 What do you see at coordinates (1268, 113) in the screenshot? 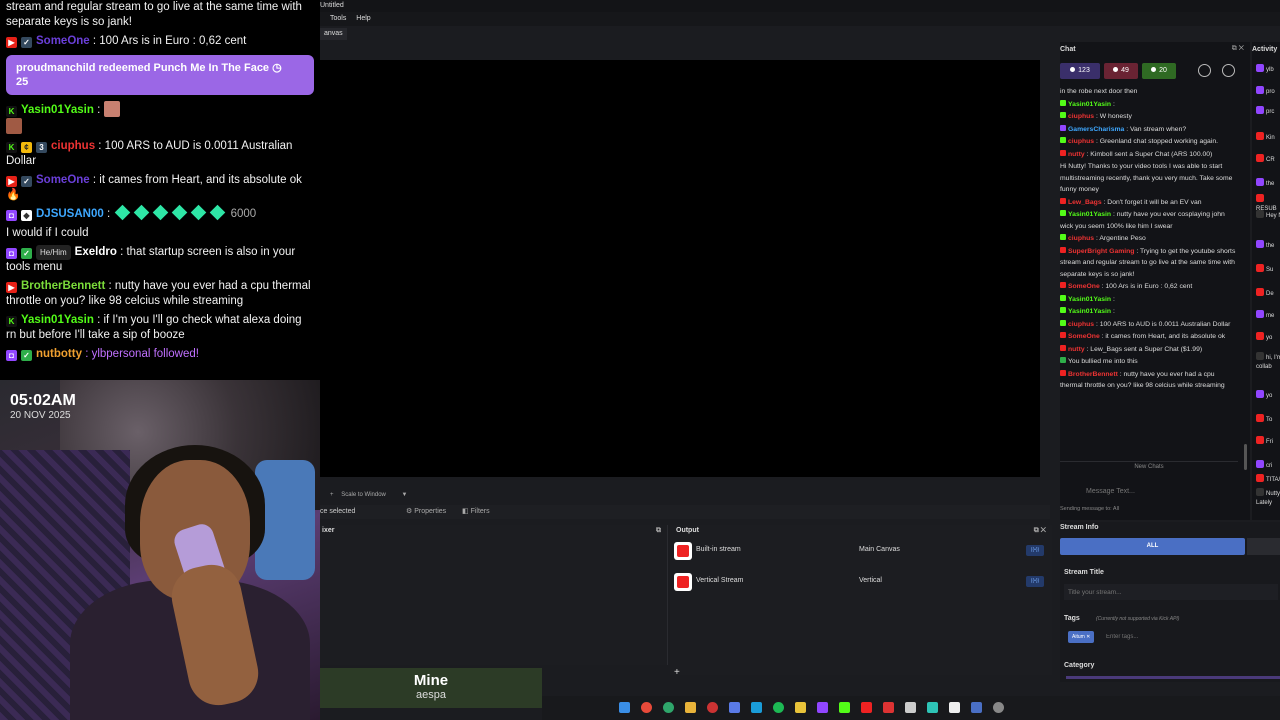
I see `activity-item: prc` at bounding box center [1268, 113].